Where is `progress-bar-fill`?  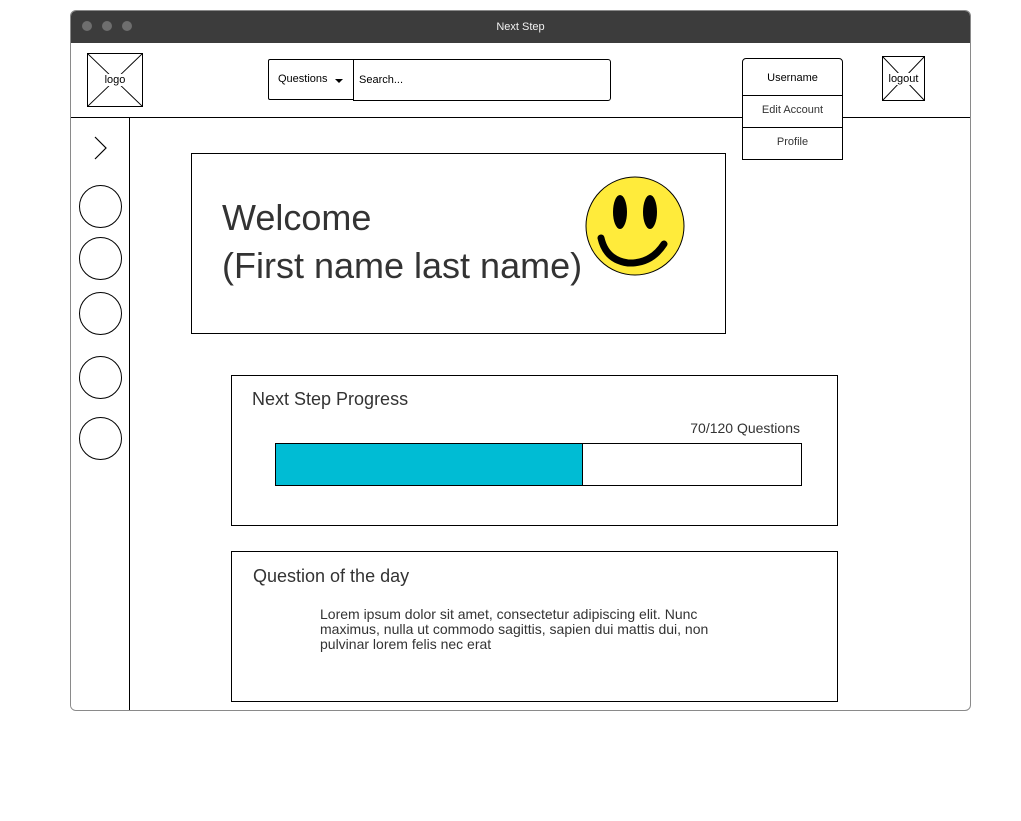
progress-bar-fill is located at coordinates (430, 464).